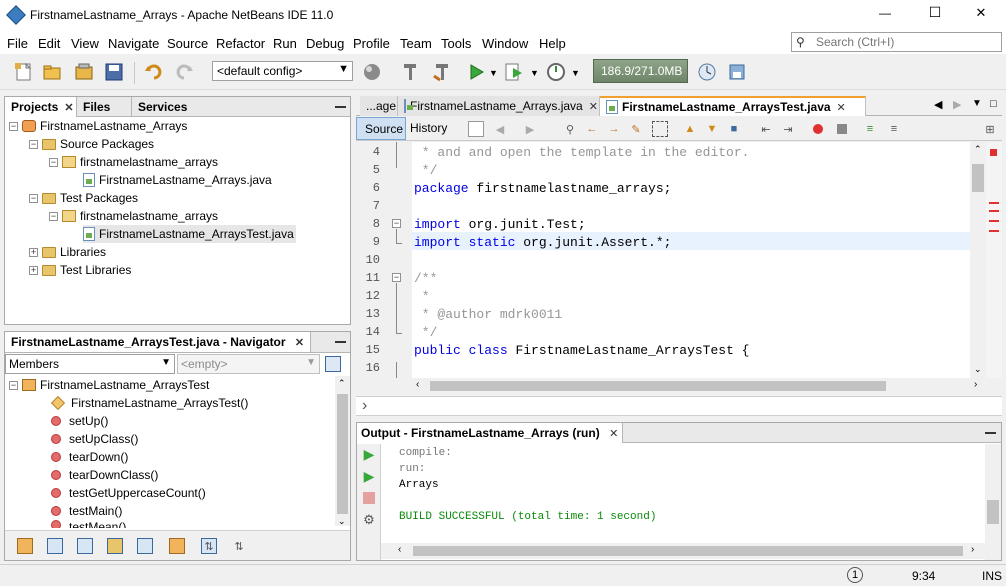 Image resolution: width=1006 pixels, height=586 pixels. I want to click on navigator-item: tearDownClass(), so click(104, 475).